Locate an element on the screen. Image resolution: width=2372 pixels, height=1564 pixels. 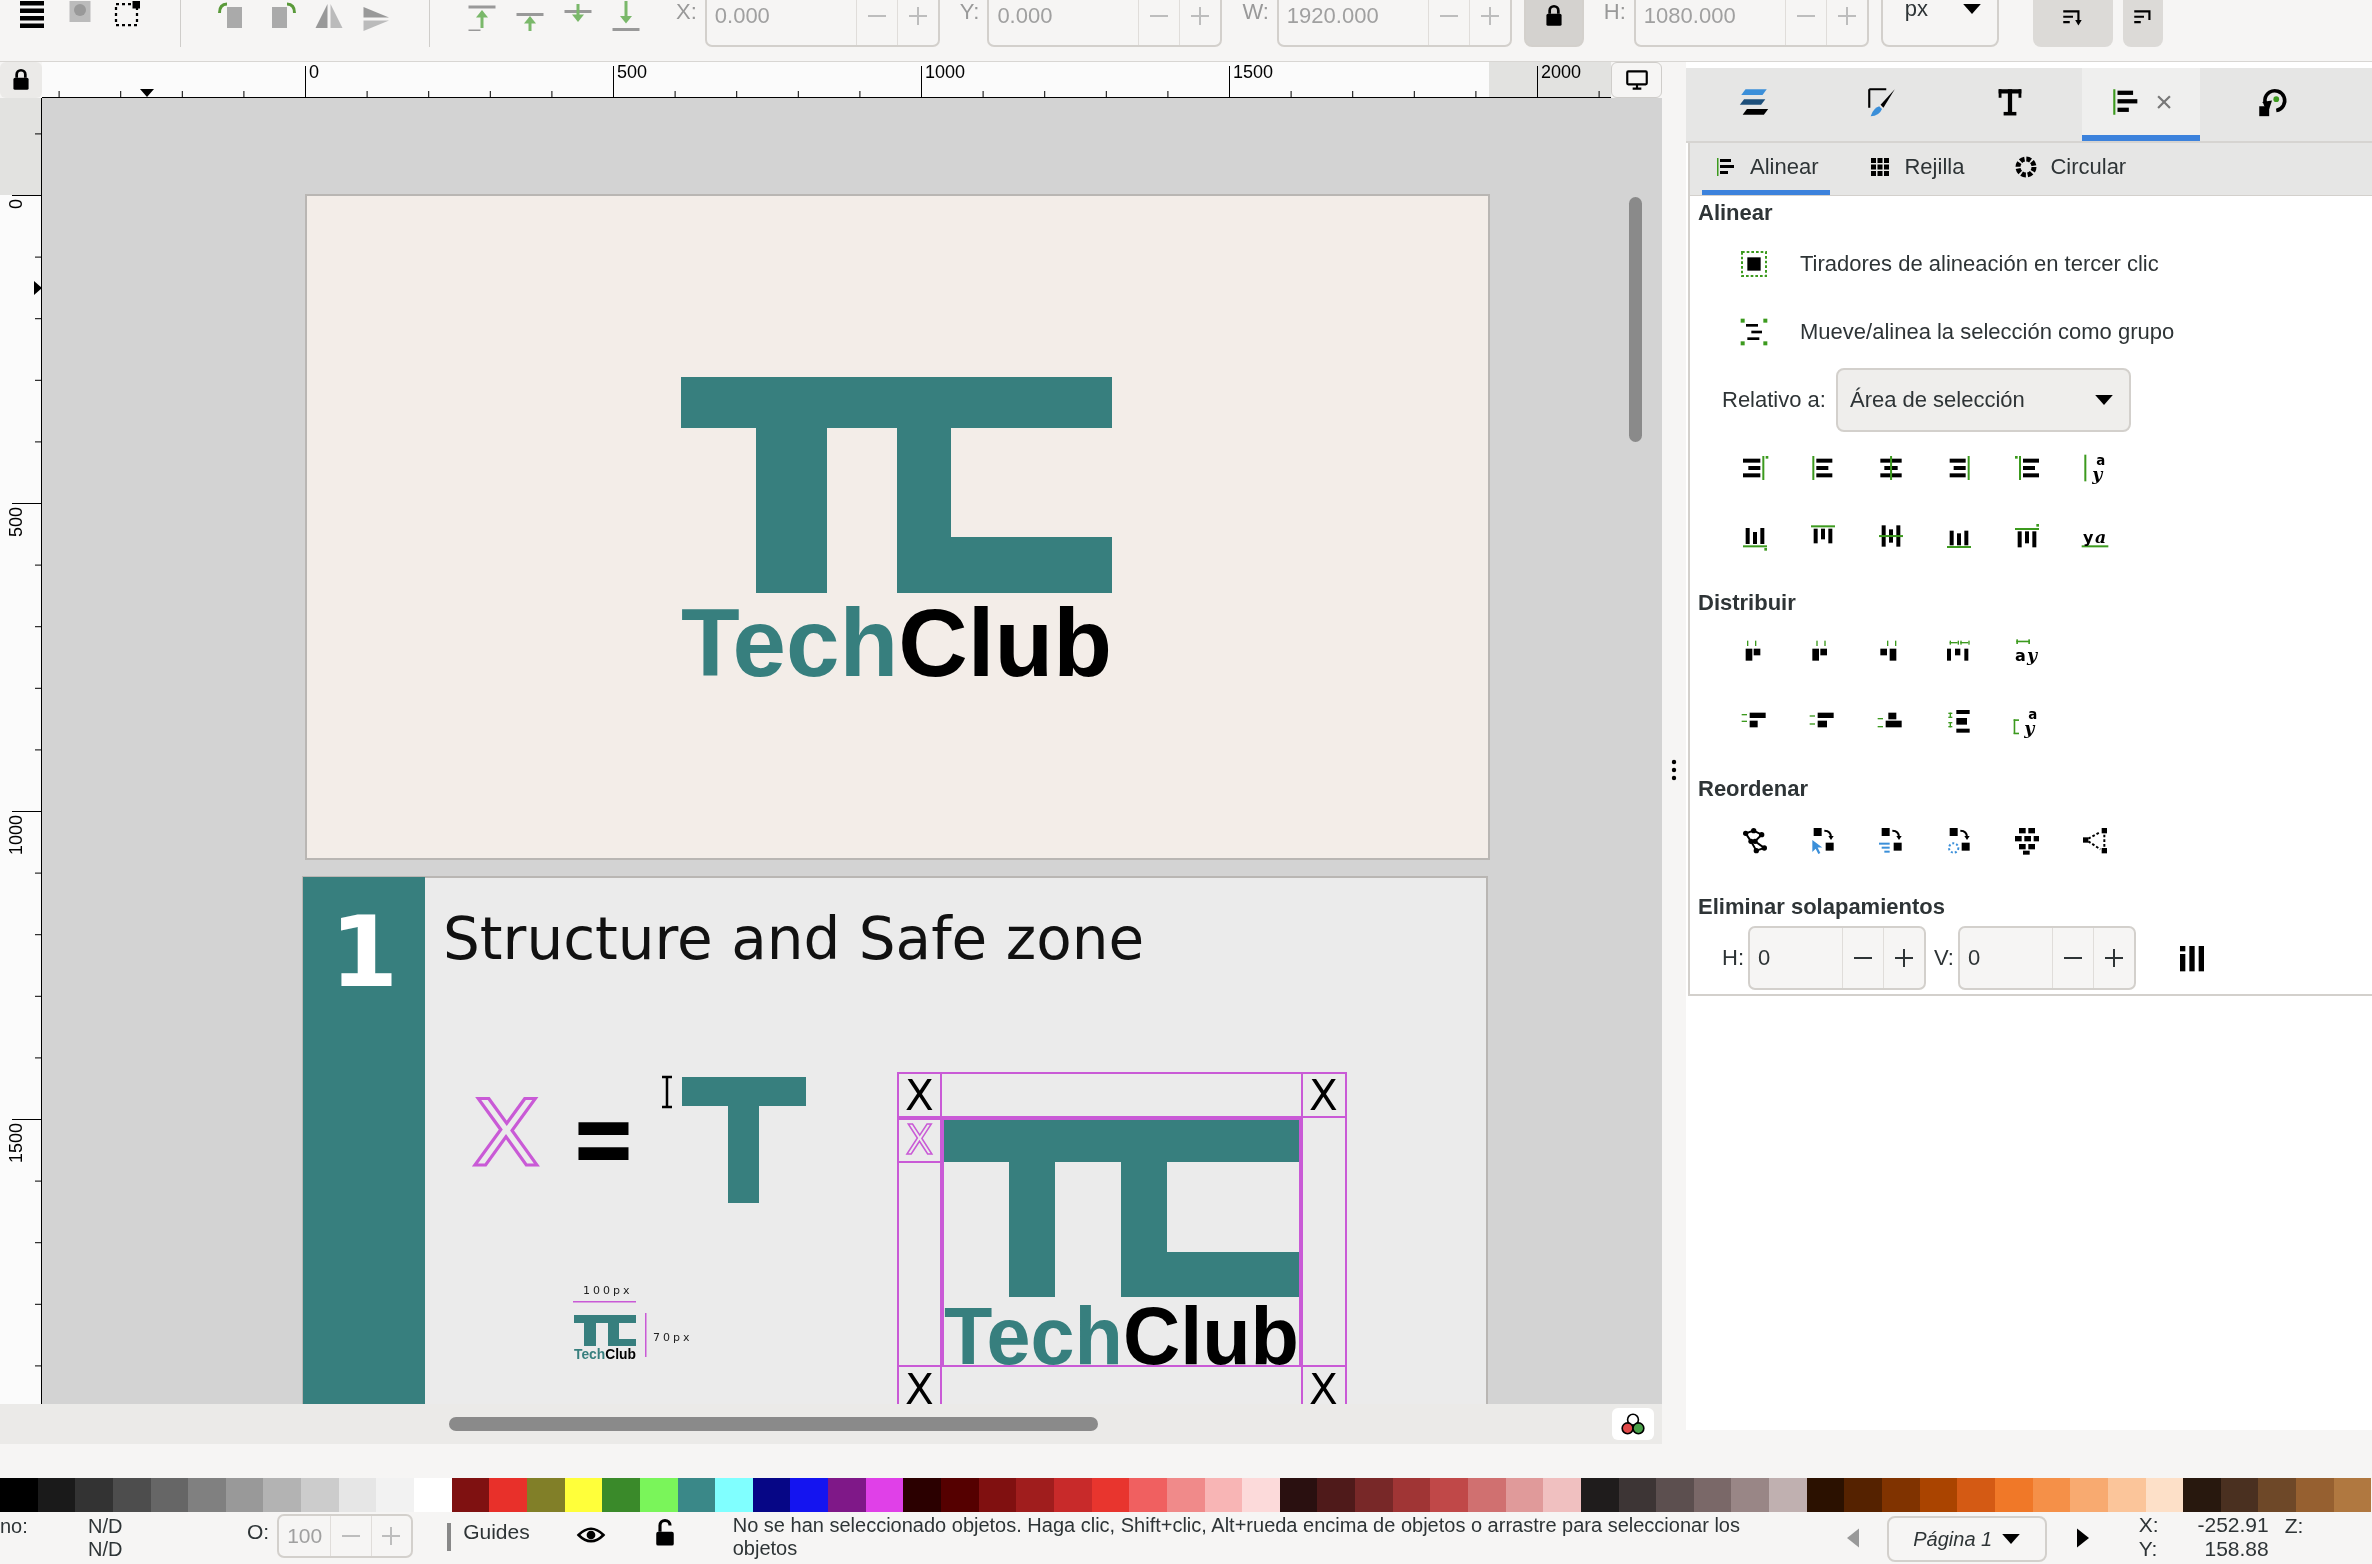
field-label: Y: is located at coordinates (969, 12).